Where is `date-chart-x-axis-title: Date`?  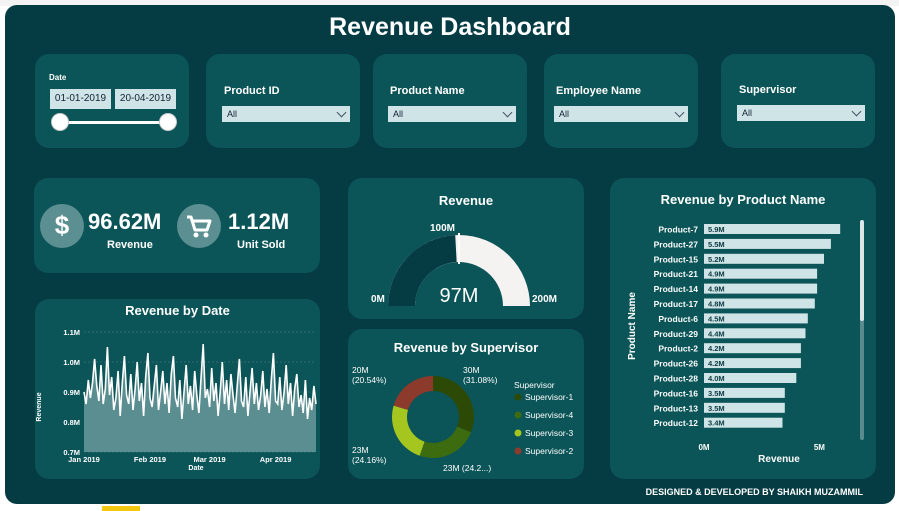 date-chart-x-axis-title: Date is located at coordinates (195, 468).